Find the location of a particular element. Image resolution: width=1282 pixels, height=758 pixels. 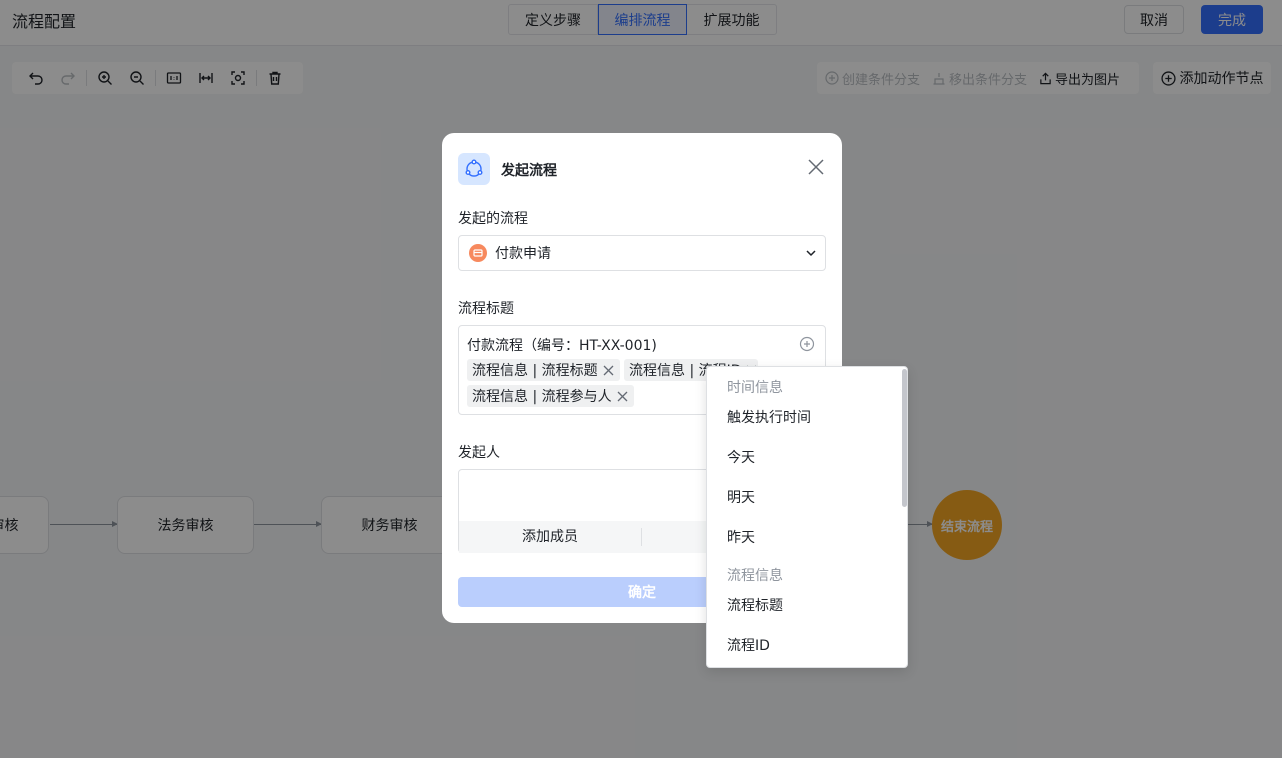

variable-tag: 流程信息 | 流程标题 is located at coordinates (543, 370).